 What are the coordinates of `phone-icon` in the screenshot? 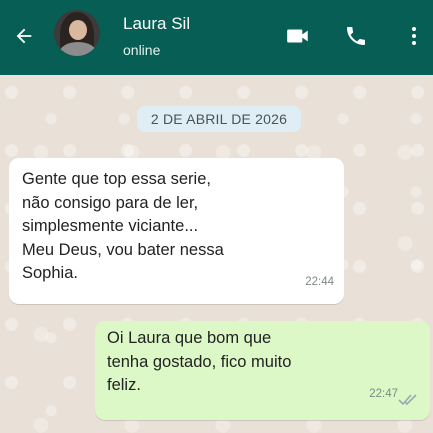 It's located at (356, 36).